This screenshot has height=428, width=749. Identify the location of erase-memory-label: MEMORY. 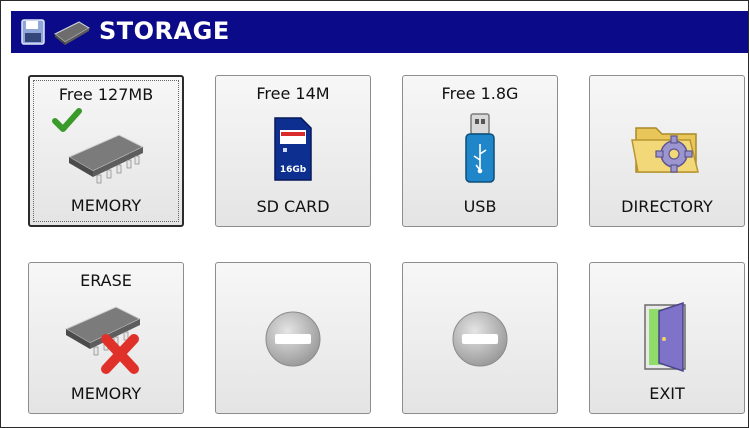
(106, 393).